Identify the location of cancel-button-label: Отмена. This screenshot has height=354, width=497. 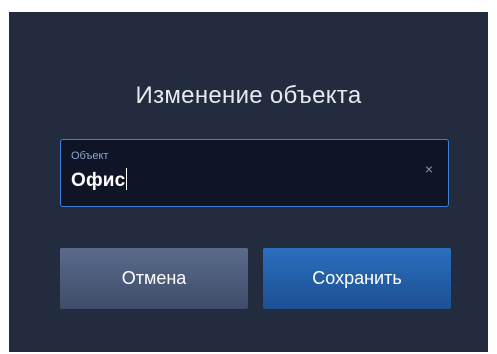
(154, 278).